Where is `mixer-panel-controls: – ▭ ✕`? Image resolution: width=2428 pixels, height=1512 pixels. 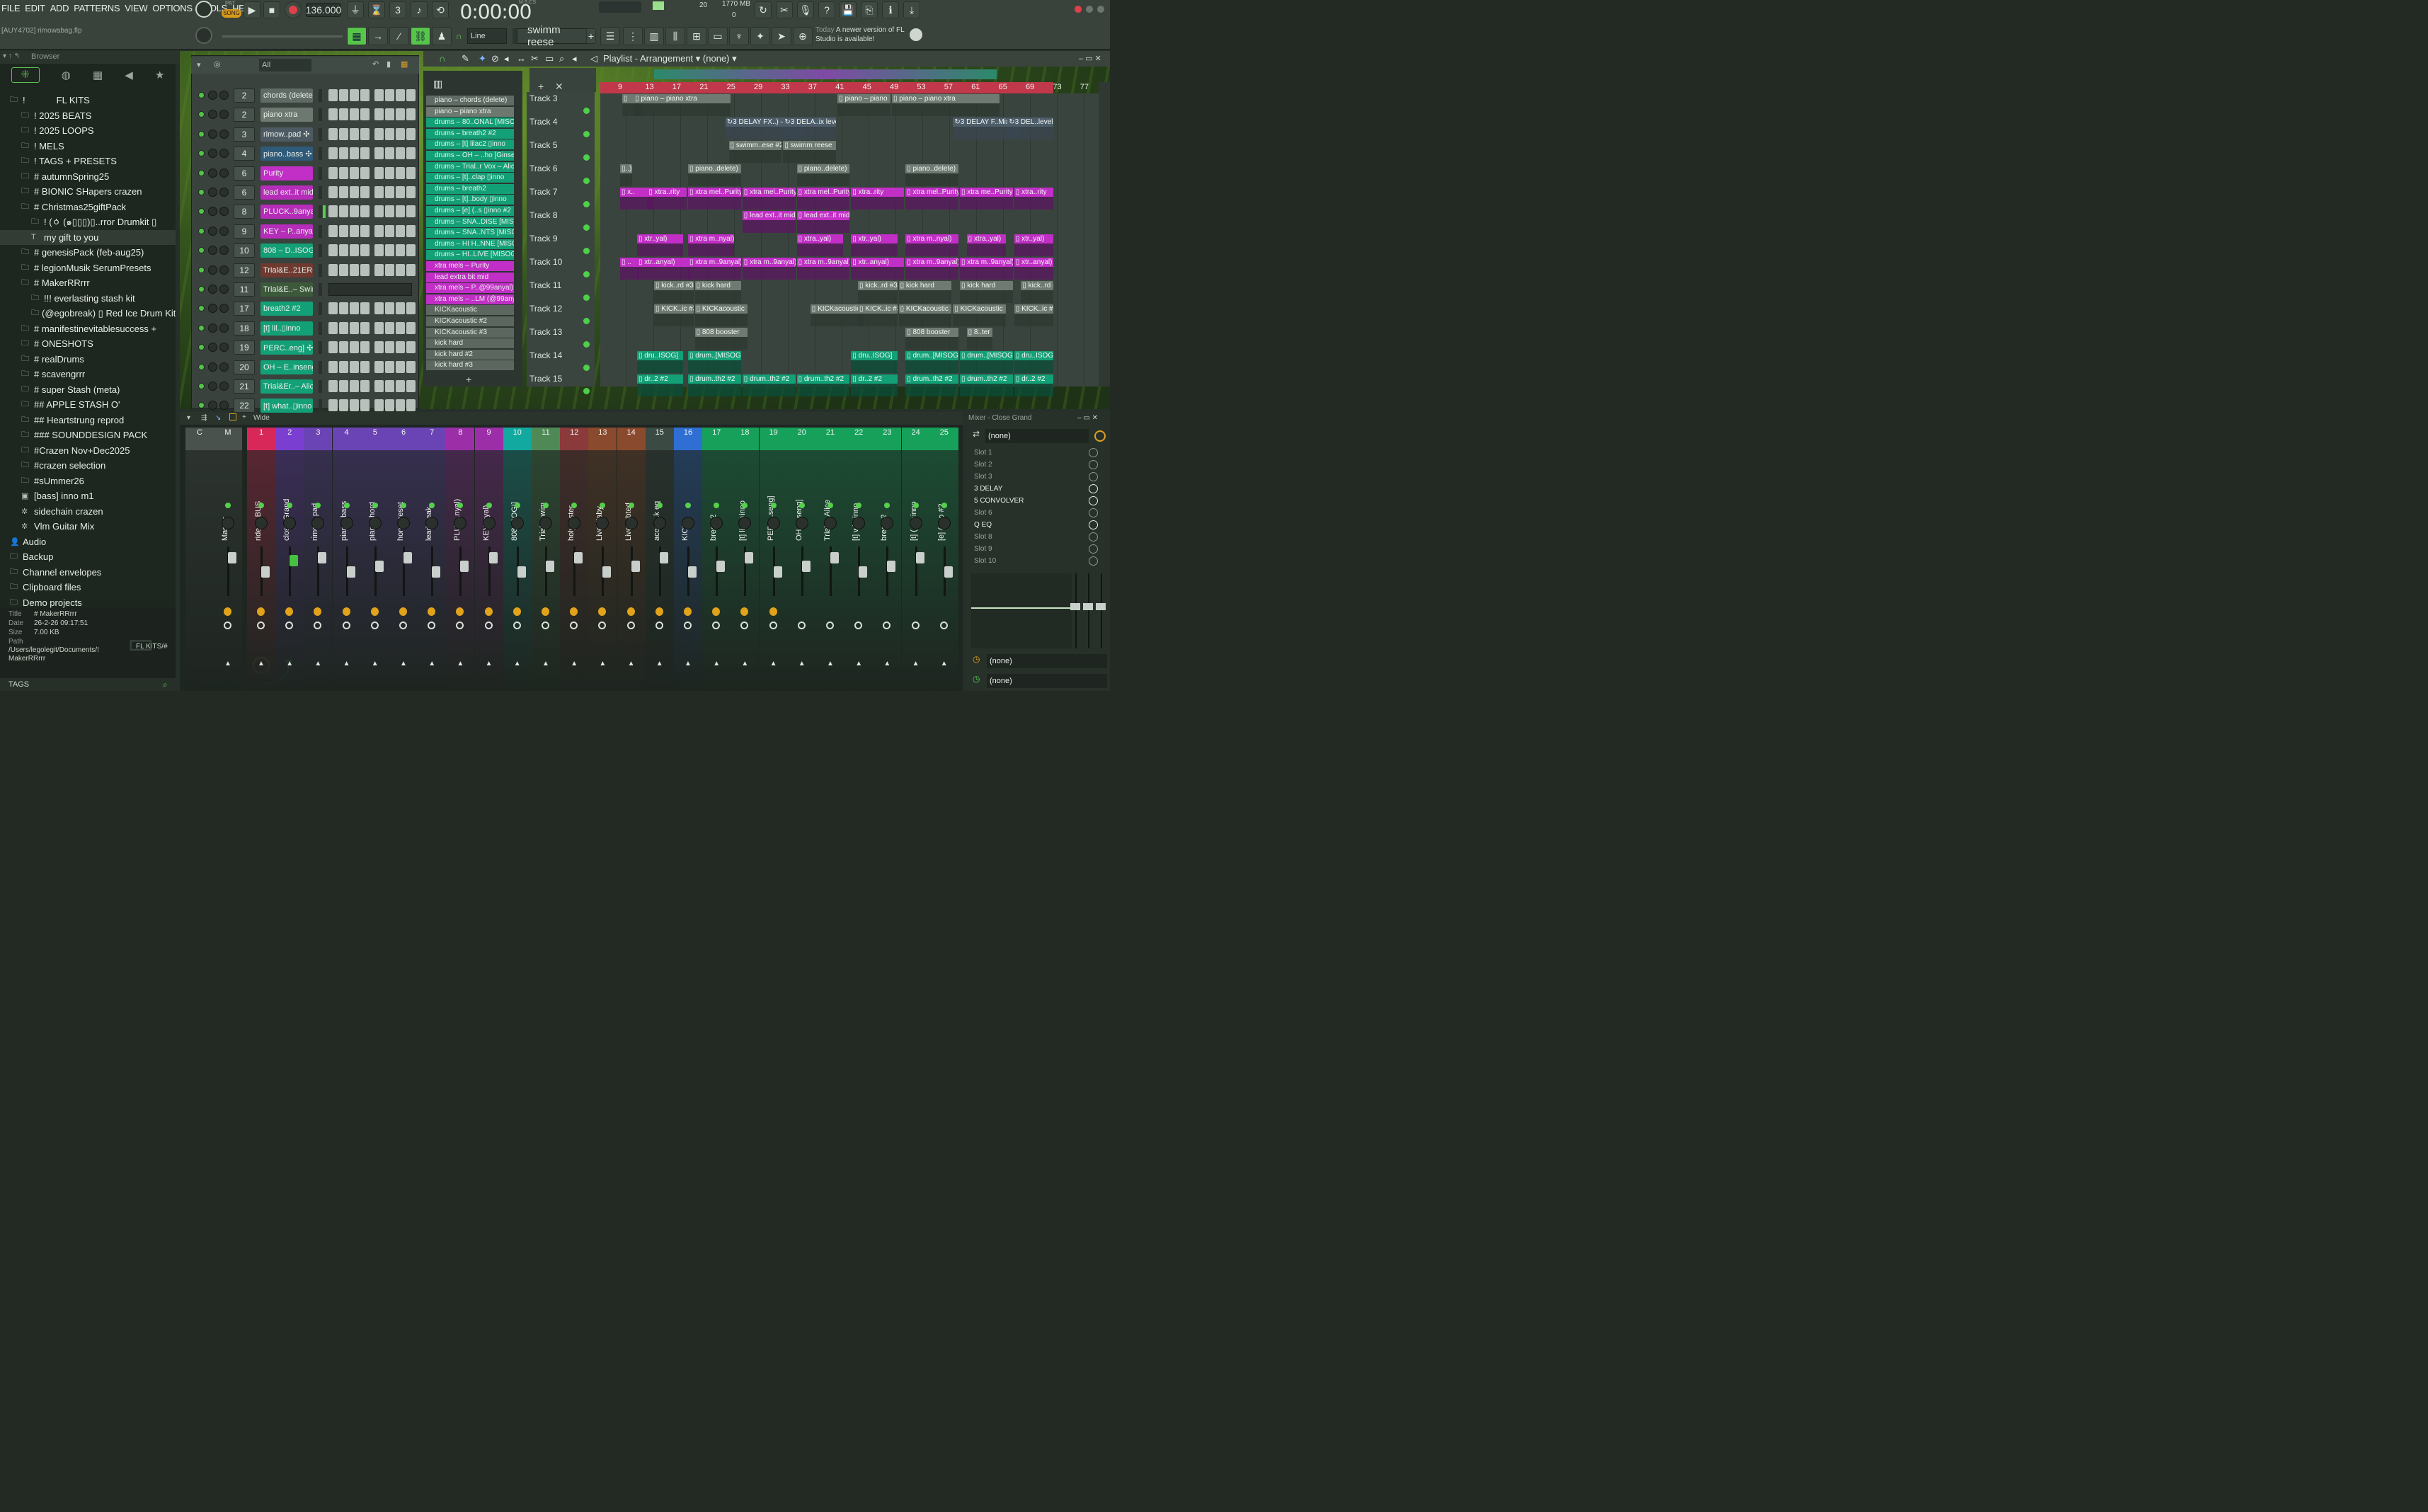
mixer-panel-controls: – ▭ ✕ is located at coordinates (1087, 418).